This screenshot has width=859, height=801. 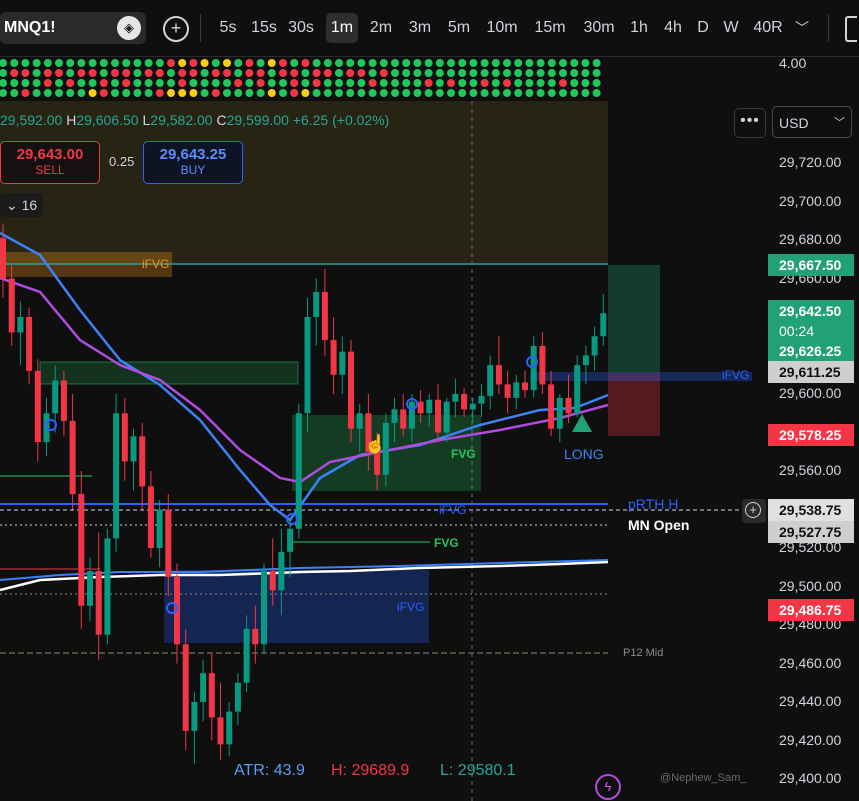 What do you see at coordinates (21, 205) in the screenshot?
I see `quantity-selector: ⌄ 16` at bounding box center [21, 205].